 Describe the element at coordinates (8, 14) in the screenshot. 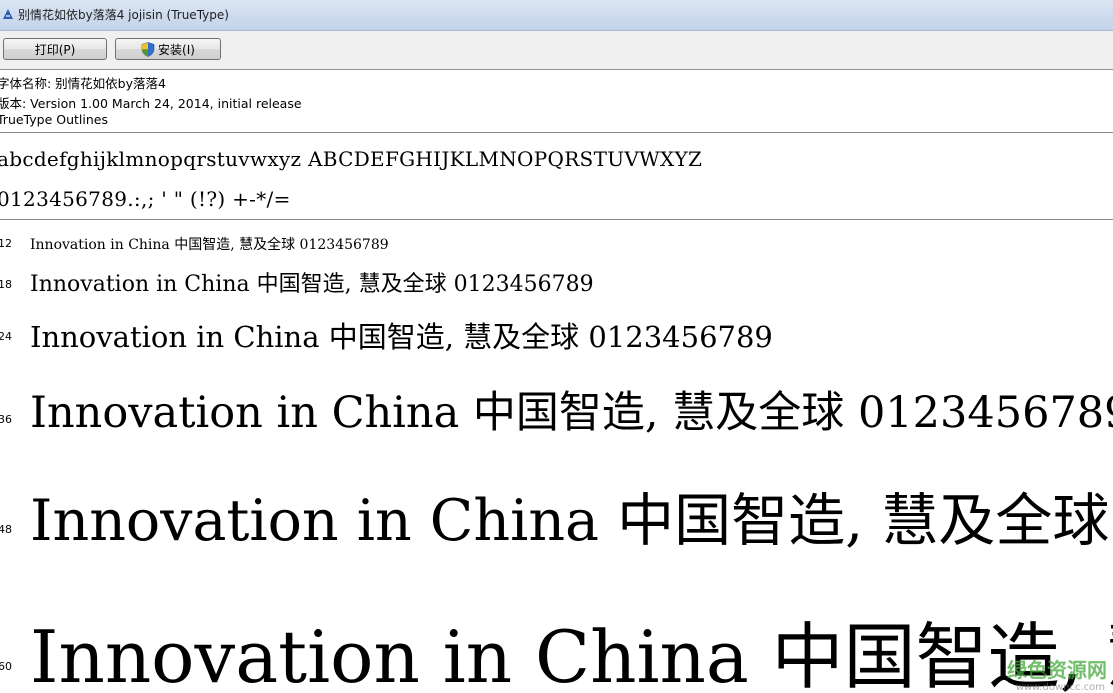

I see `font-file-icon` at that location.